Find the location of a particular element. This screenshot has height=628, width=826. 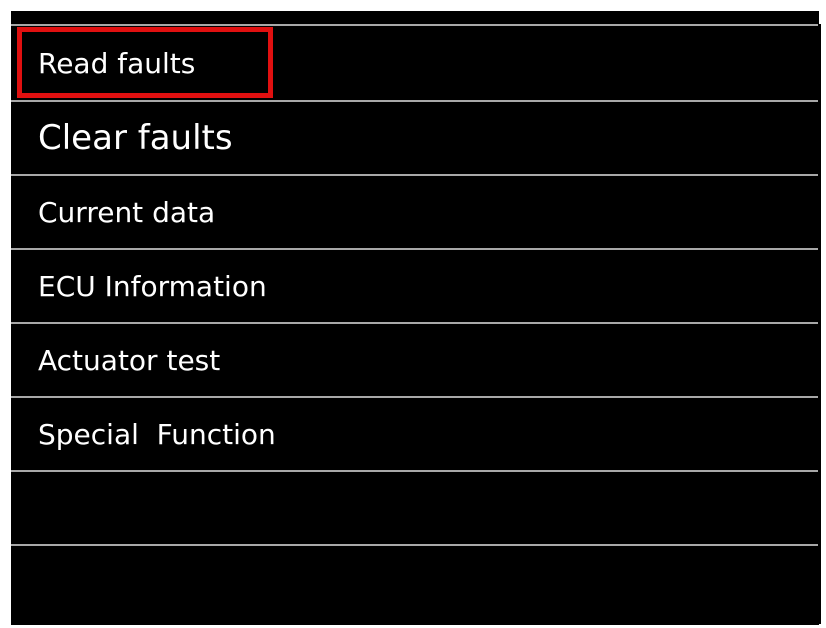

frame-right-edge is located at coordinates (819, 324).